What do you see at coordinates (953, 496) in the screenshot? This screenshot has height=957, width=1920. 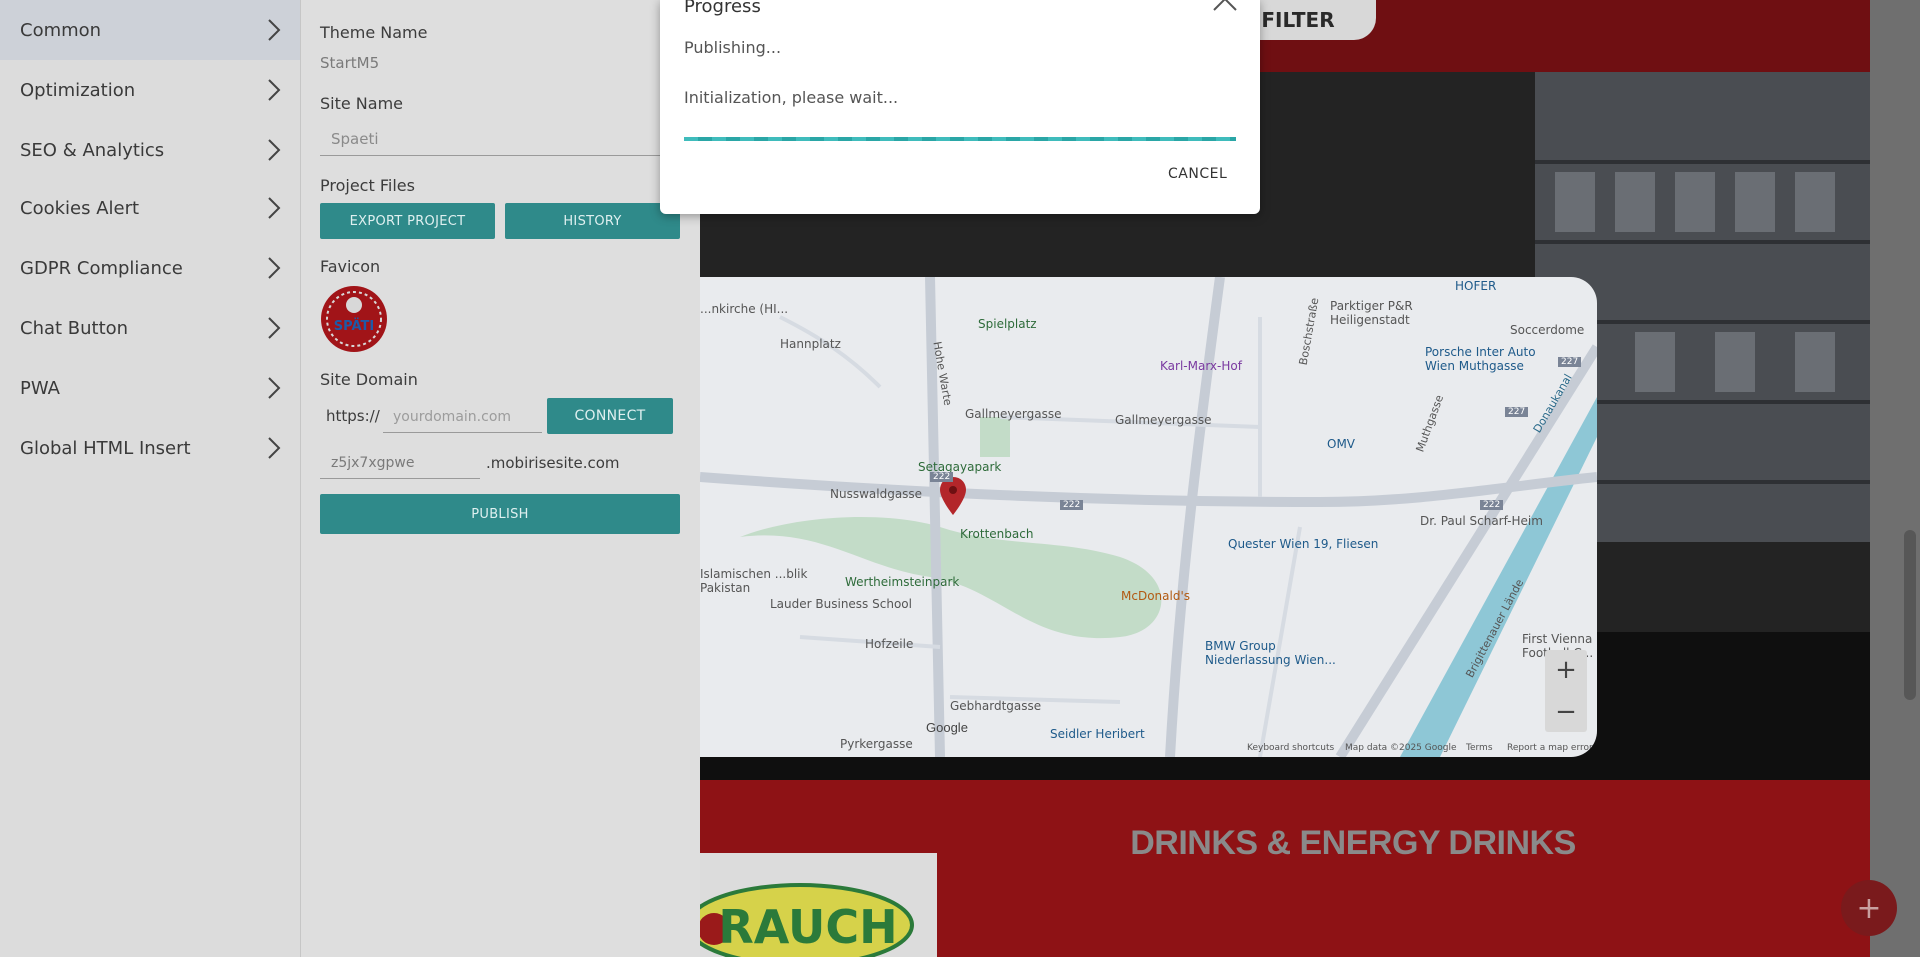 I see `map-pin-icon` at bounding box center [953, 496].